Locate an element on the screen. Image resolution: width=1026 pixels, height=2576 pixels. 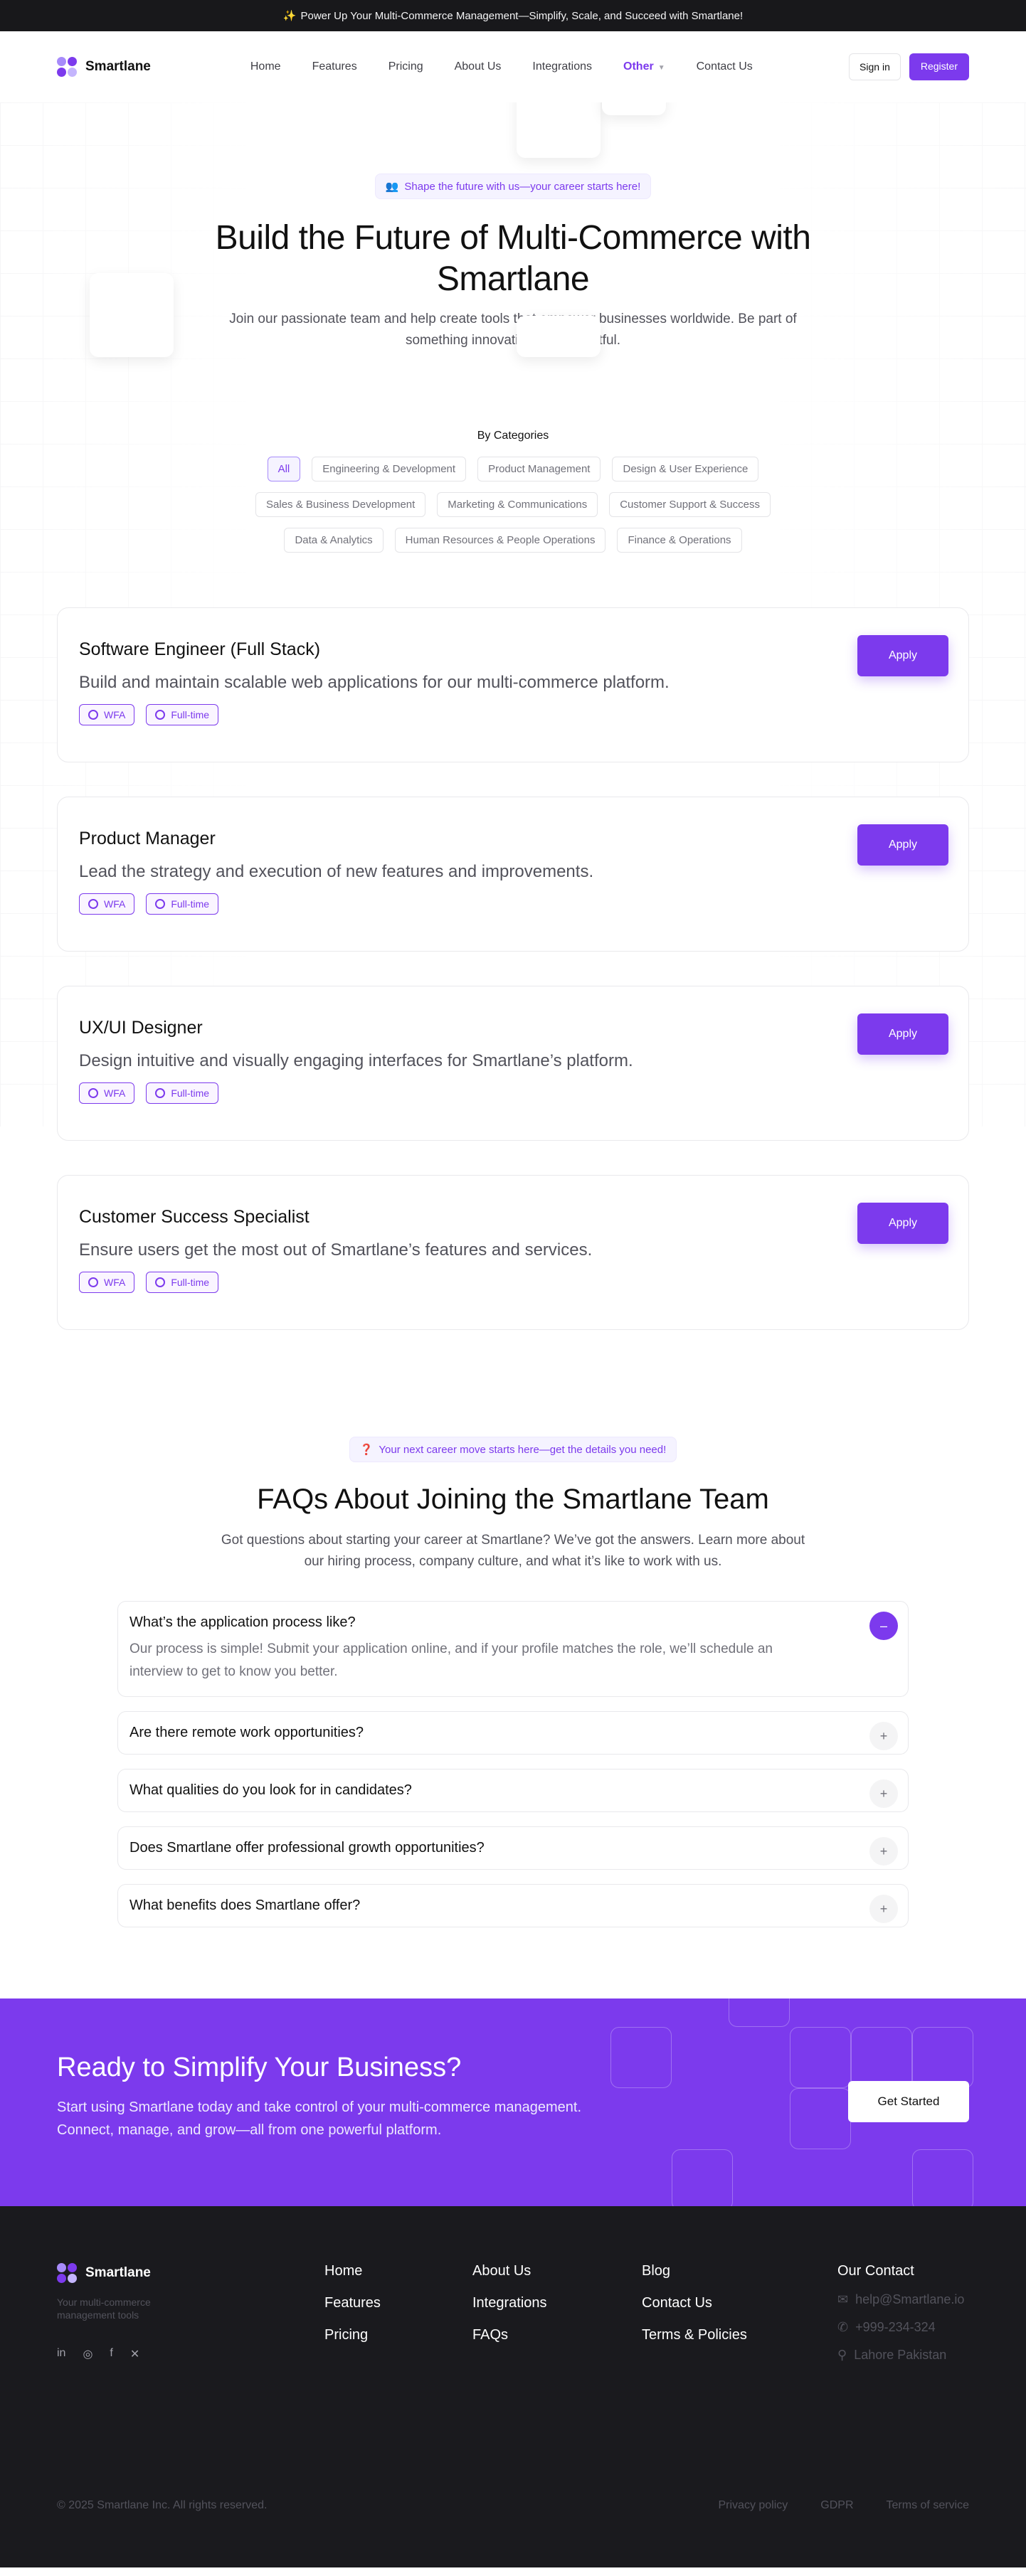
category-hr: Human Resources & People Operations is located at coordinates (500, 540).